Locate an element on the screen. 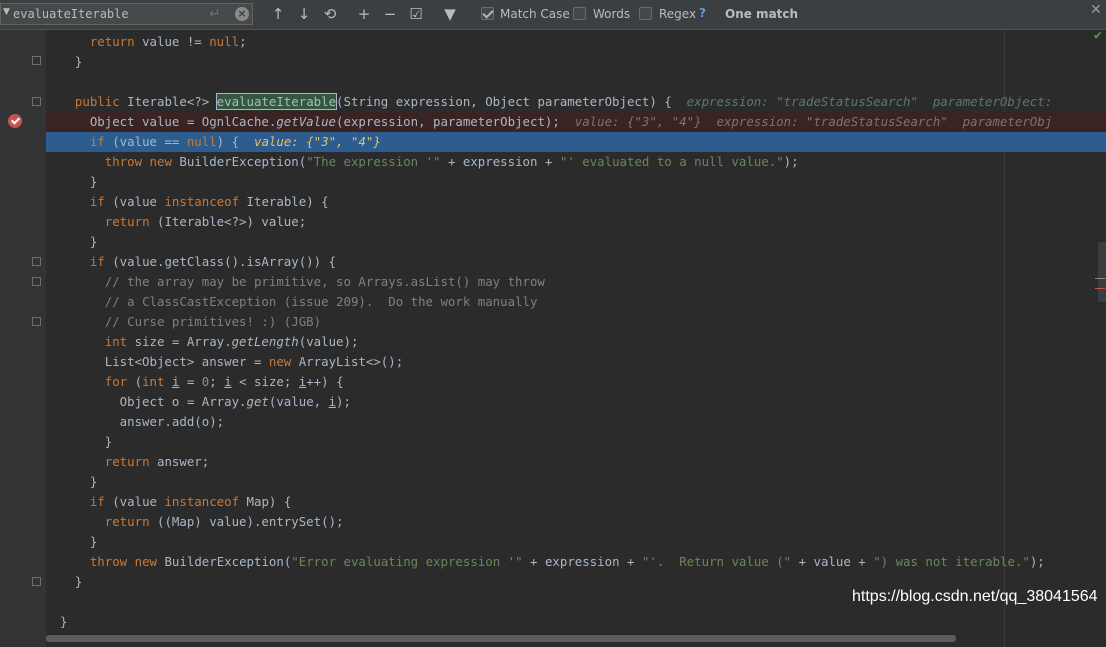  code-line: return answer; is located at coordinates (576, 462).